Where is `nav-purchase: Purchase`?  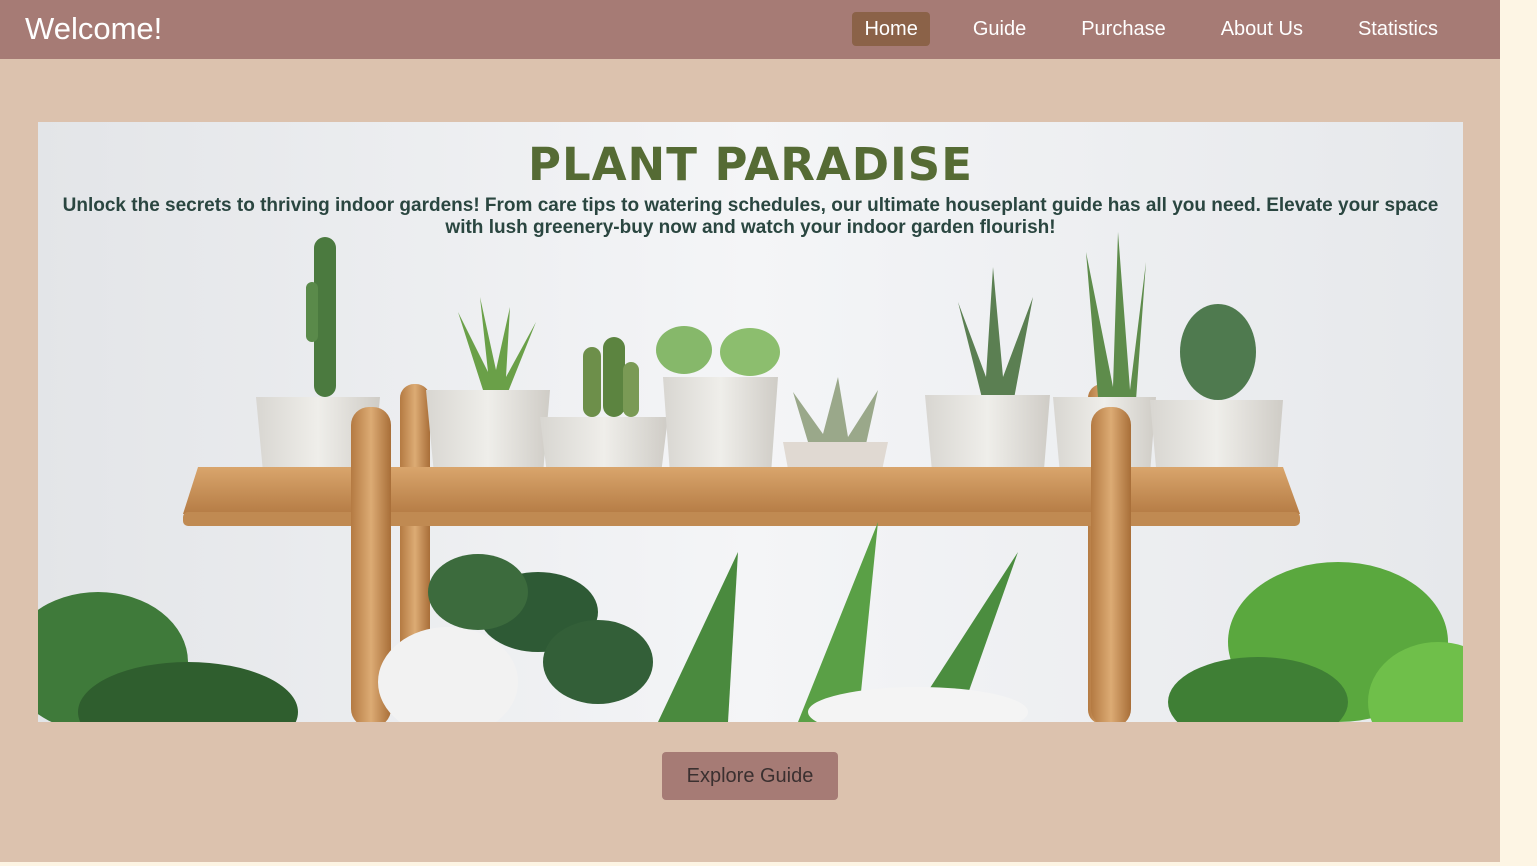
nav-purchase: Purchase is located at coordinates (1123, 29).